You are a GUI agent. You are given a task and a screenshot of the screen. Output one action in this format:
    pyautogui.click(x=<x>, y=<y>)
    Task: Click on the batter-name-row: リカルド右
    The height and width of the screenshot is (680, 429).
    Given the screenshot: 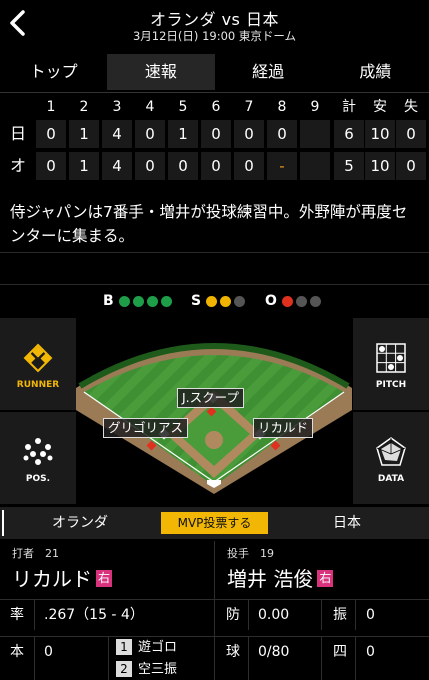 What is the action you would take?
    pyautogui.click(x=62, y=577)
    